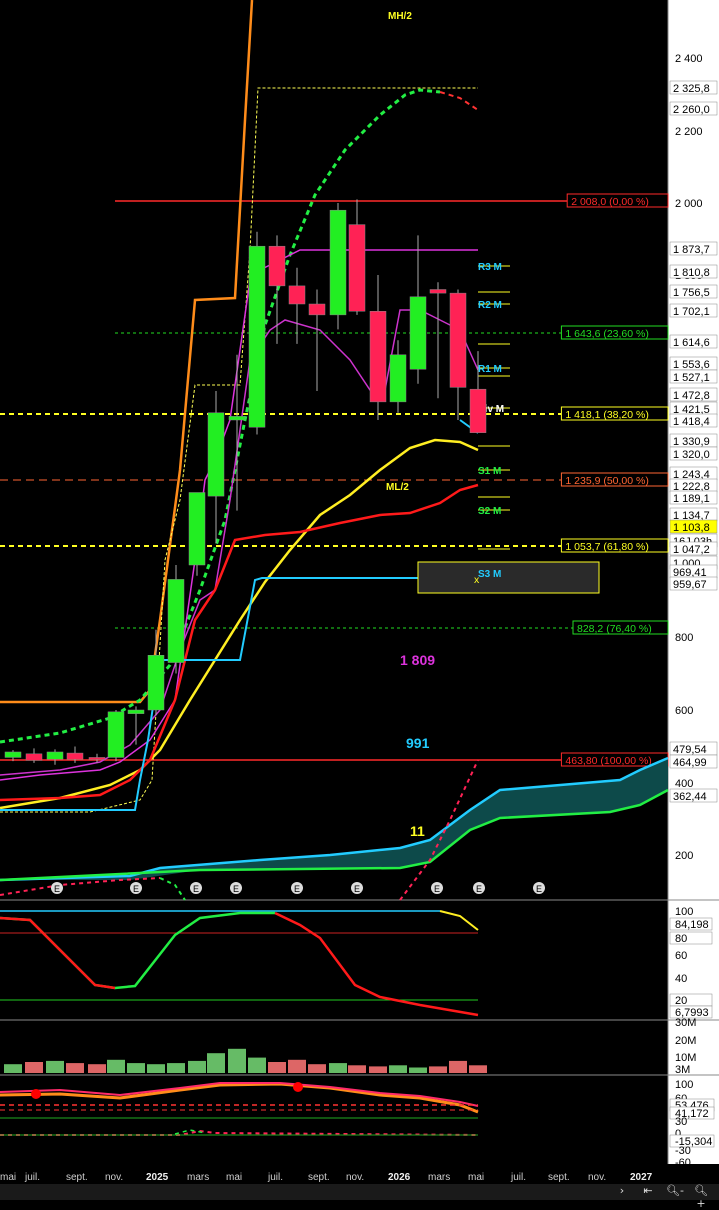 This screenshot has height=1210, width=719. Describe the element at coordinates (459, 101) in the screenshot. I see `red-dotted-projection` at that location.